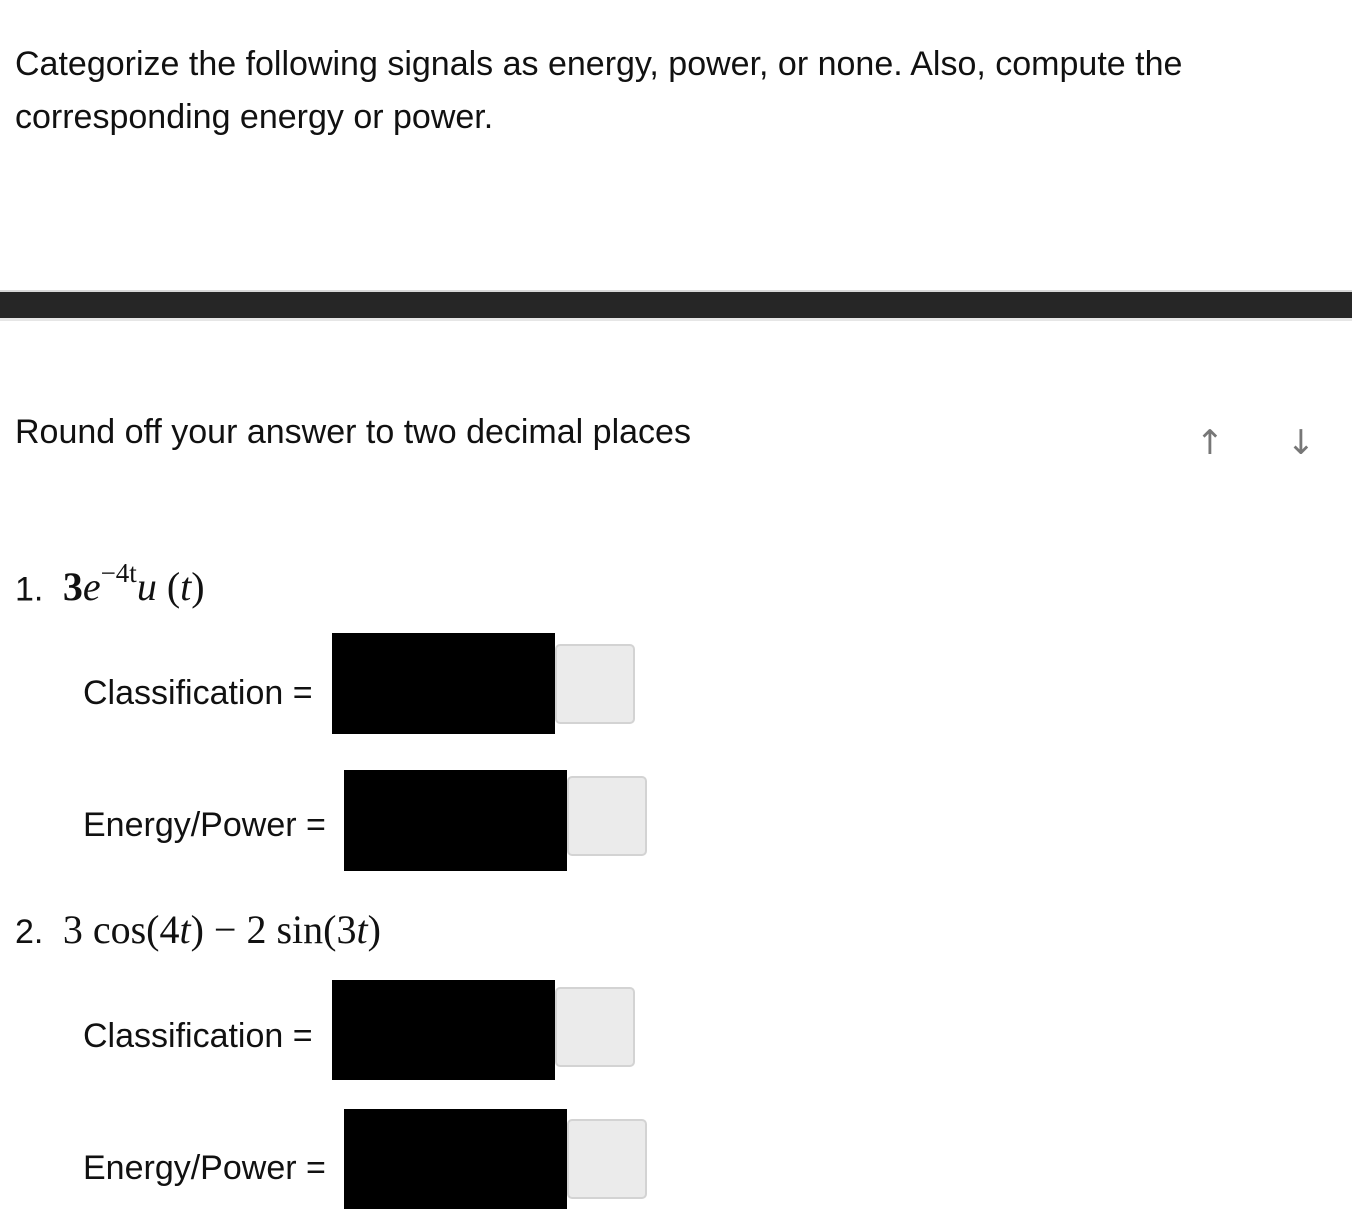 Image resolution: width=1352 pixels, height=1230 pixels. Describe the element at coordinates (273, 929) in the screenshot. I see `expr-part-2: ) − 2 sin(3` at that location.